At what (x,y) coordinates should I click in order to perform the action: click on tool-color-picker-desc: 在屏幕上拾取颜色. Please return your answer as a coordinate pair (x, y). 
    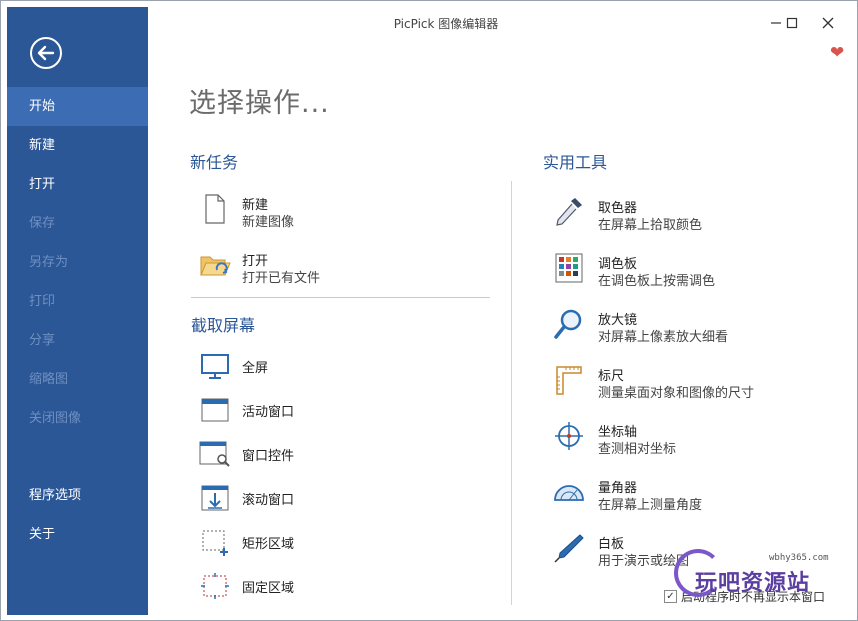
    Looking at the image, I should click on (650, 225).